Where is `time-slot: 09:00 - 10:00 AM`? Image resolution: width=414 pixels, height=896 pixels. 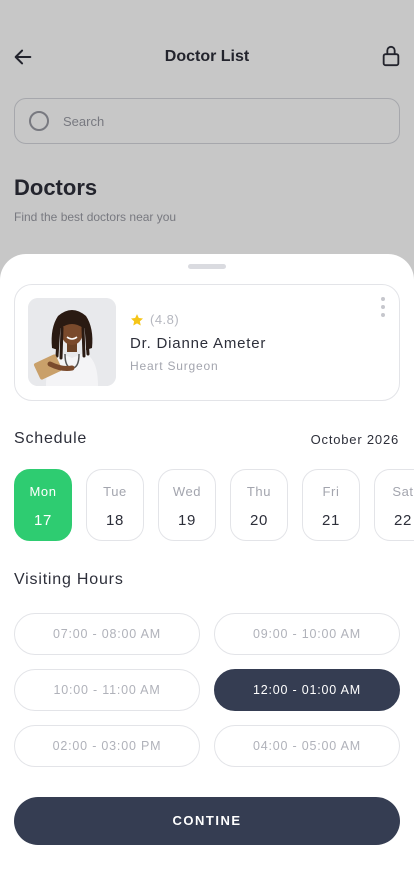 time-slot: 09:00 - 10:00 AM is located at coordinates (307, 634).